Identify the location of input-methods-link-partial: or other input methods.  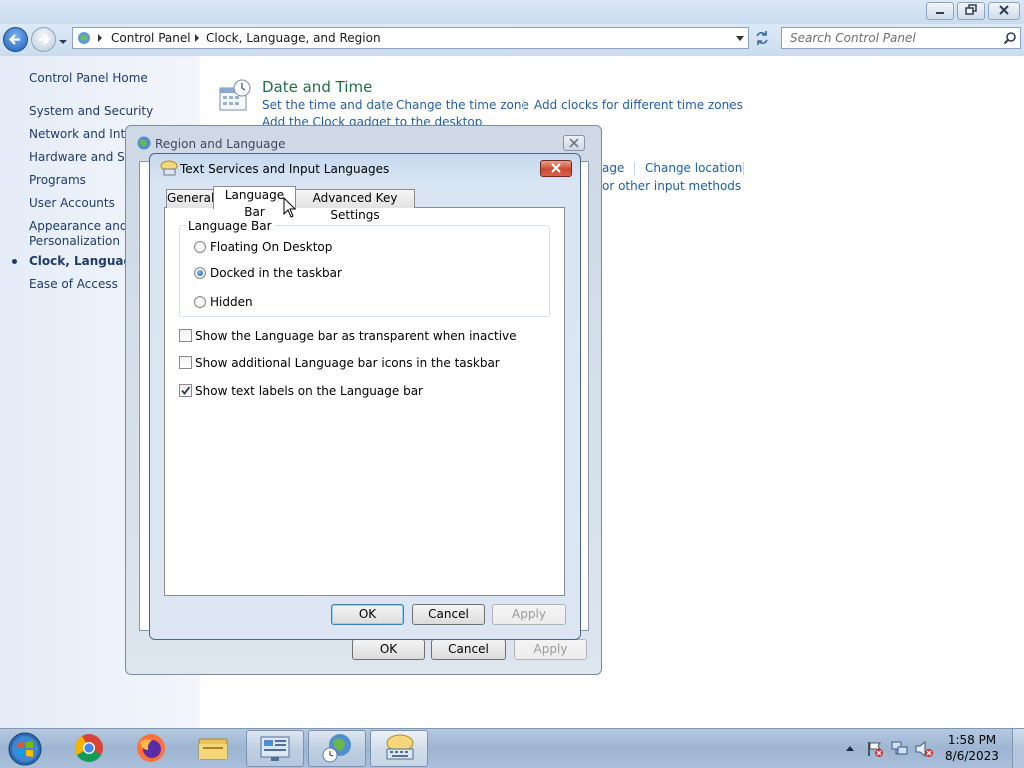
(671, 186).